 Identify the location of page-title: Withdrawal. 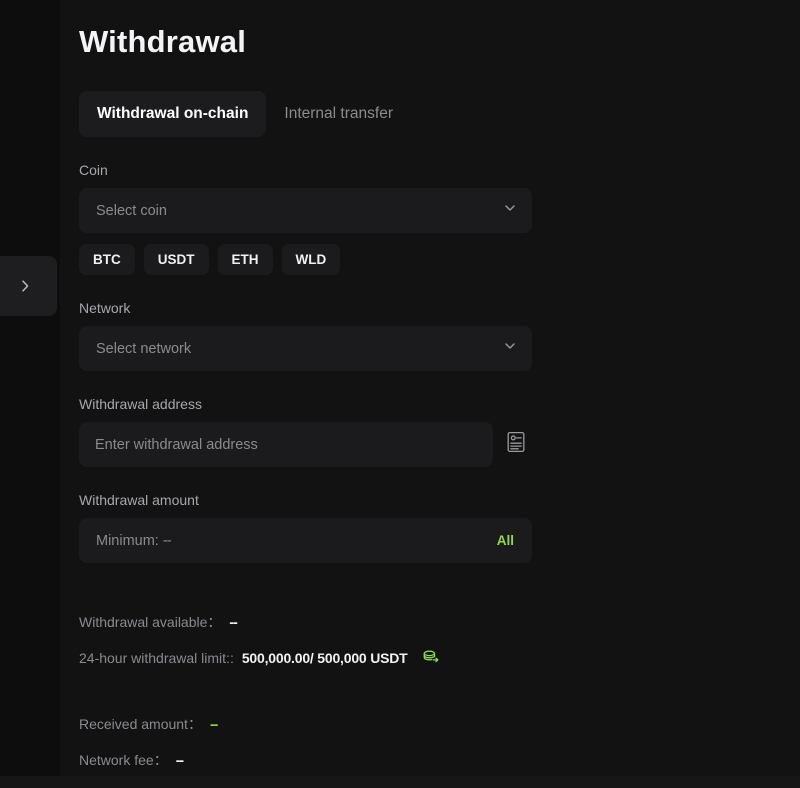
(163, 41).